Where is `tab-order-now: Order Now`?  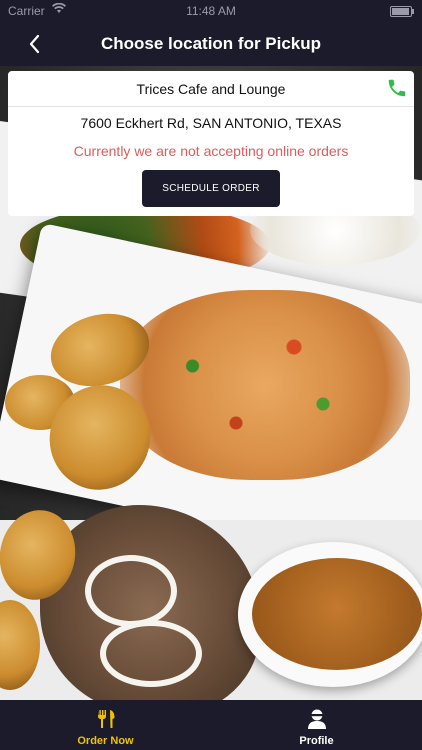
tab-order-now: Order Now is located at coordinates (105, 725).